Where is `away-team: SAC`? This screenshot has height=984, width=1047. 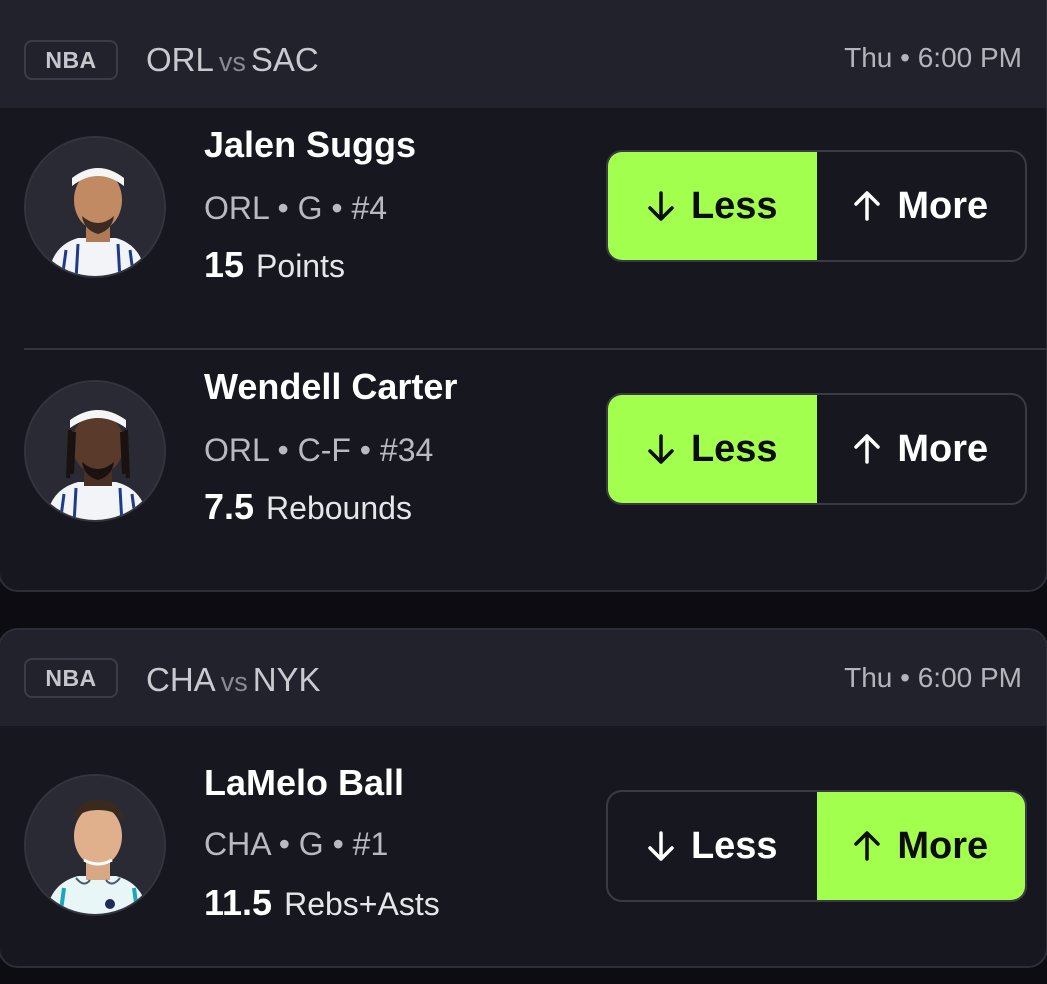
away-team: SAC is located at coordinates (284, 59).